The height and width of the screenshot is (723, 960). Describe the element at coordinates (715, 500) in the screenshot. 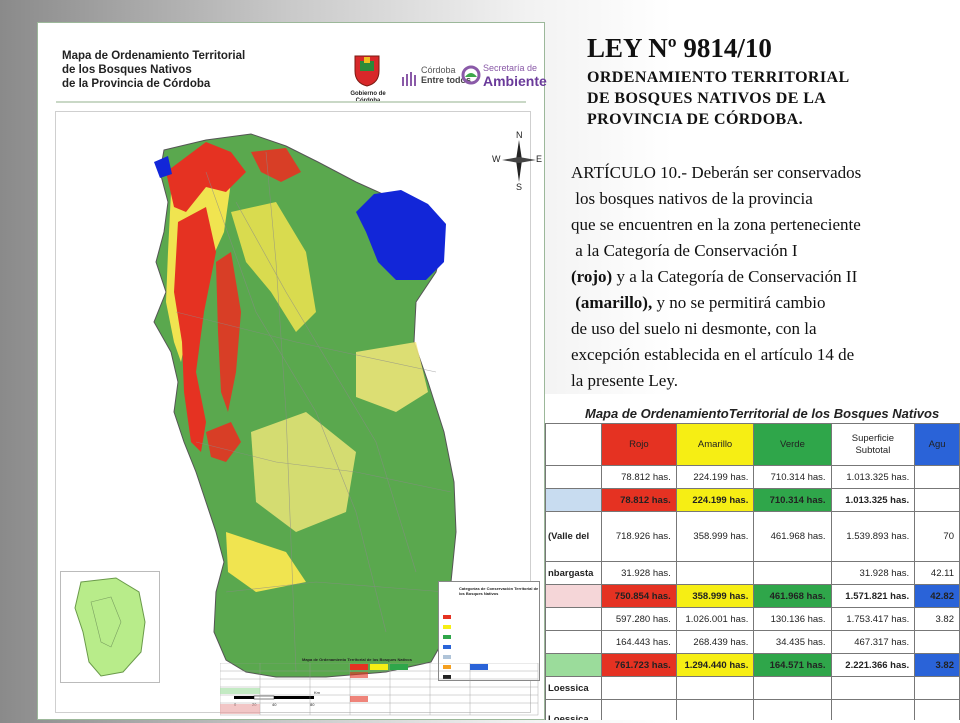

I see `table-cell: 224.199 has.` at that location.